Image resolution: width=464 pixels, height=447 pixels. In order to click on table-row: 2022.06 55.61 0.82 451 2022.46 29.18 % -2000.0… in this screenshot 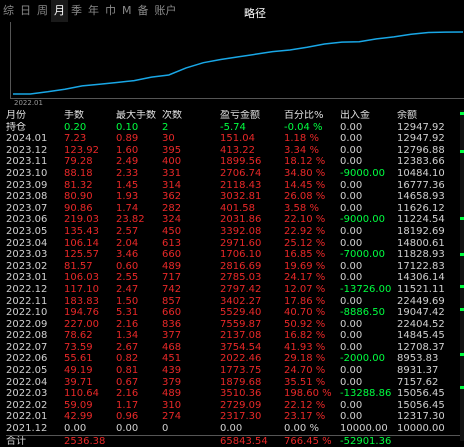, I will do `click(235, 359)`.